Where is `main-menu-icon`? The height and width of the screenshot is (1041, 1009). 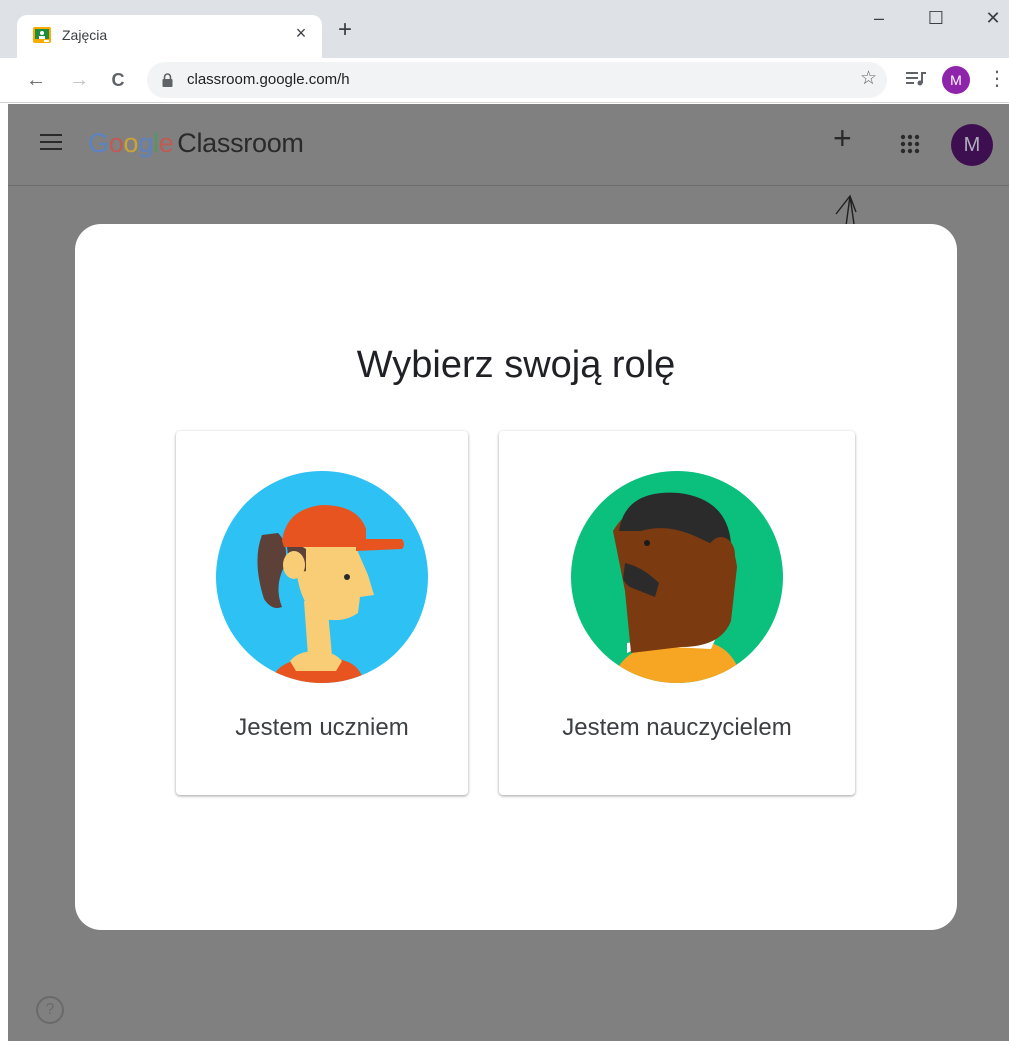
main-menu-icon is located at coordinates (51, 142).